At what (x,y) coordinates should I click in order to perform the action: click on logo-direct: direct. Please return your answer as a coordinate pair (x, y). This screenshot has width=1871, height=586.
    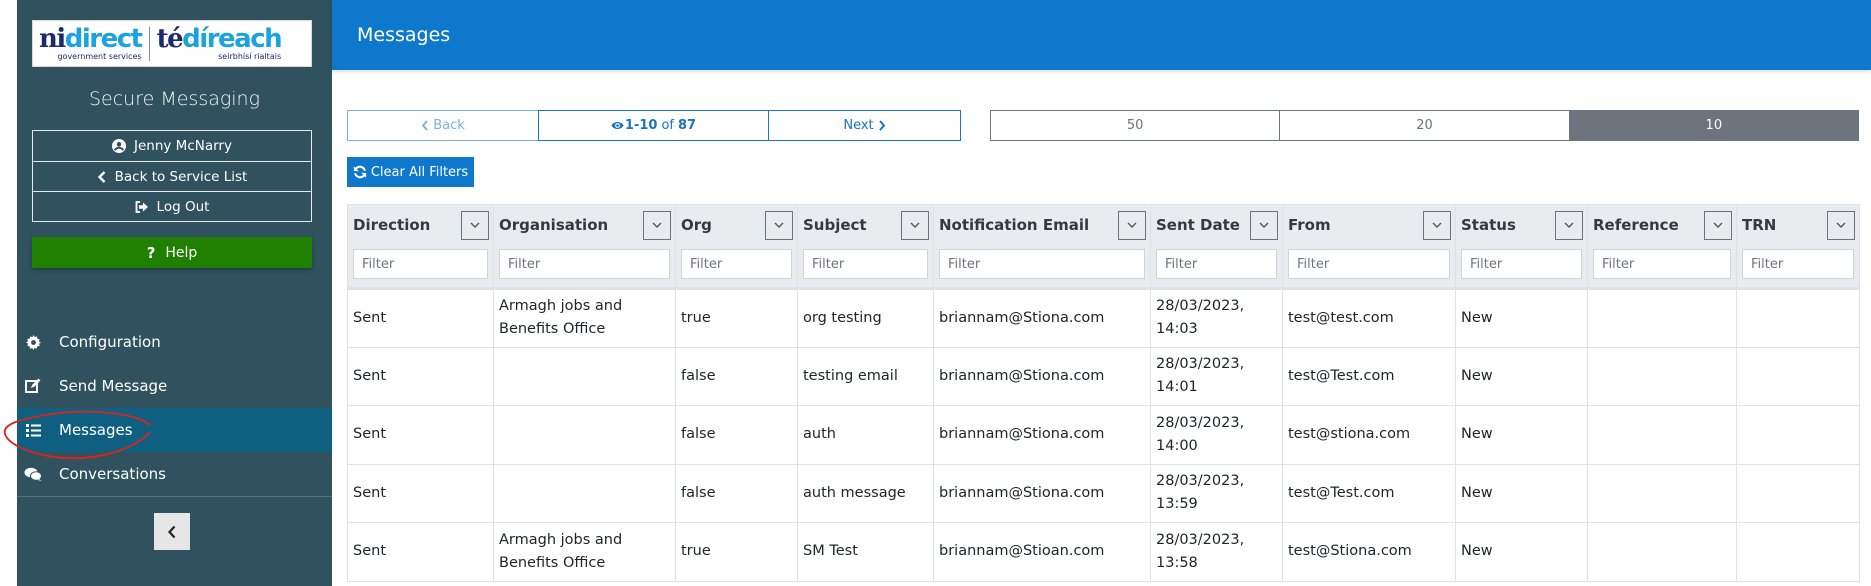
    Looking at the image, I should click on (103, 39).